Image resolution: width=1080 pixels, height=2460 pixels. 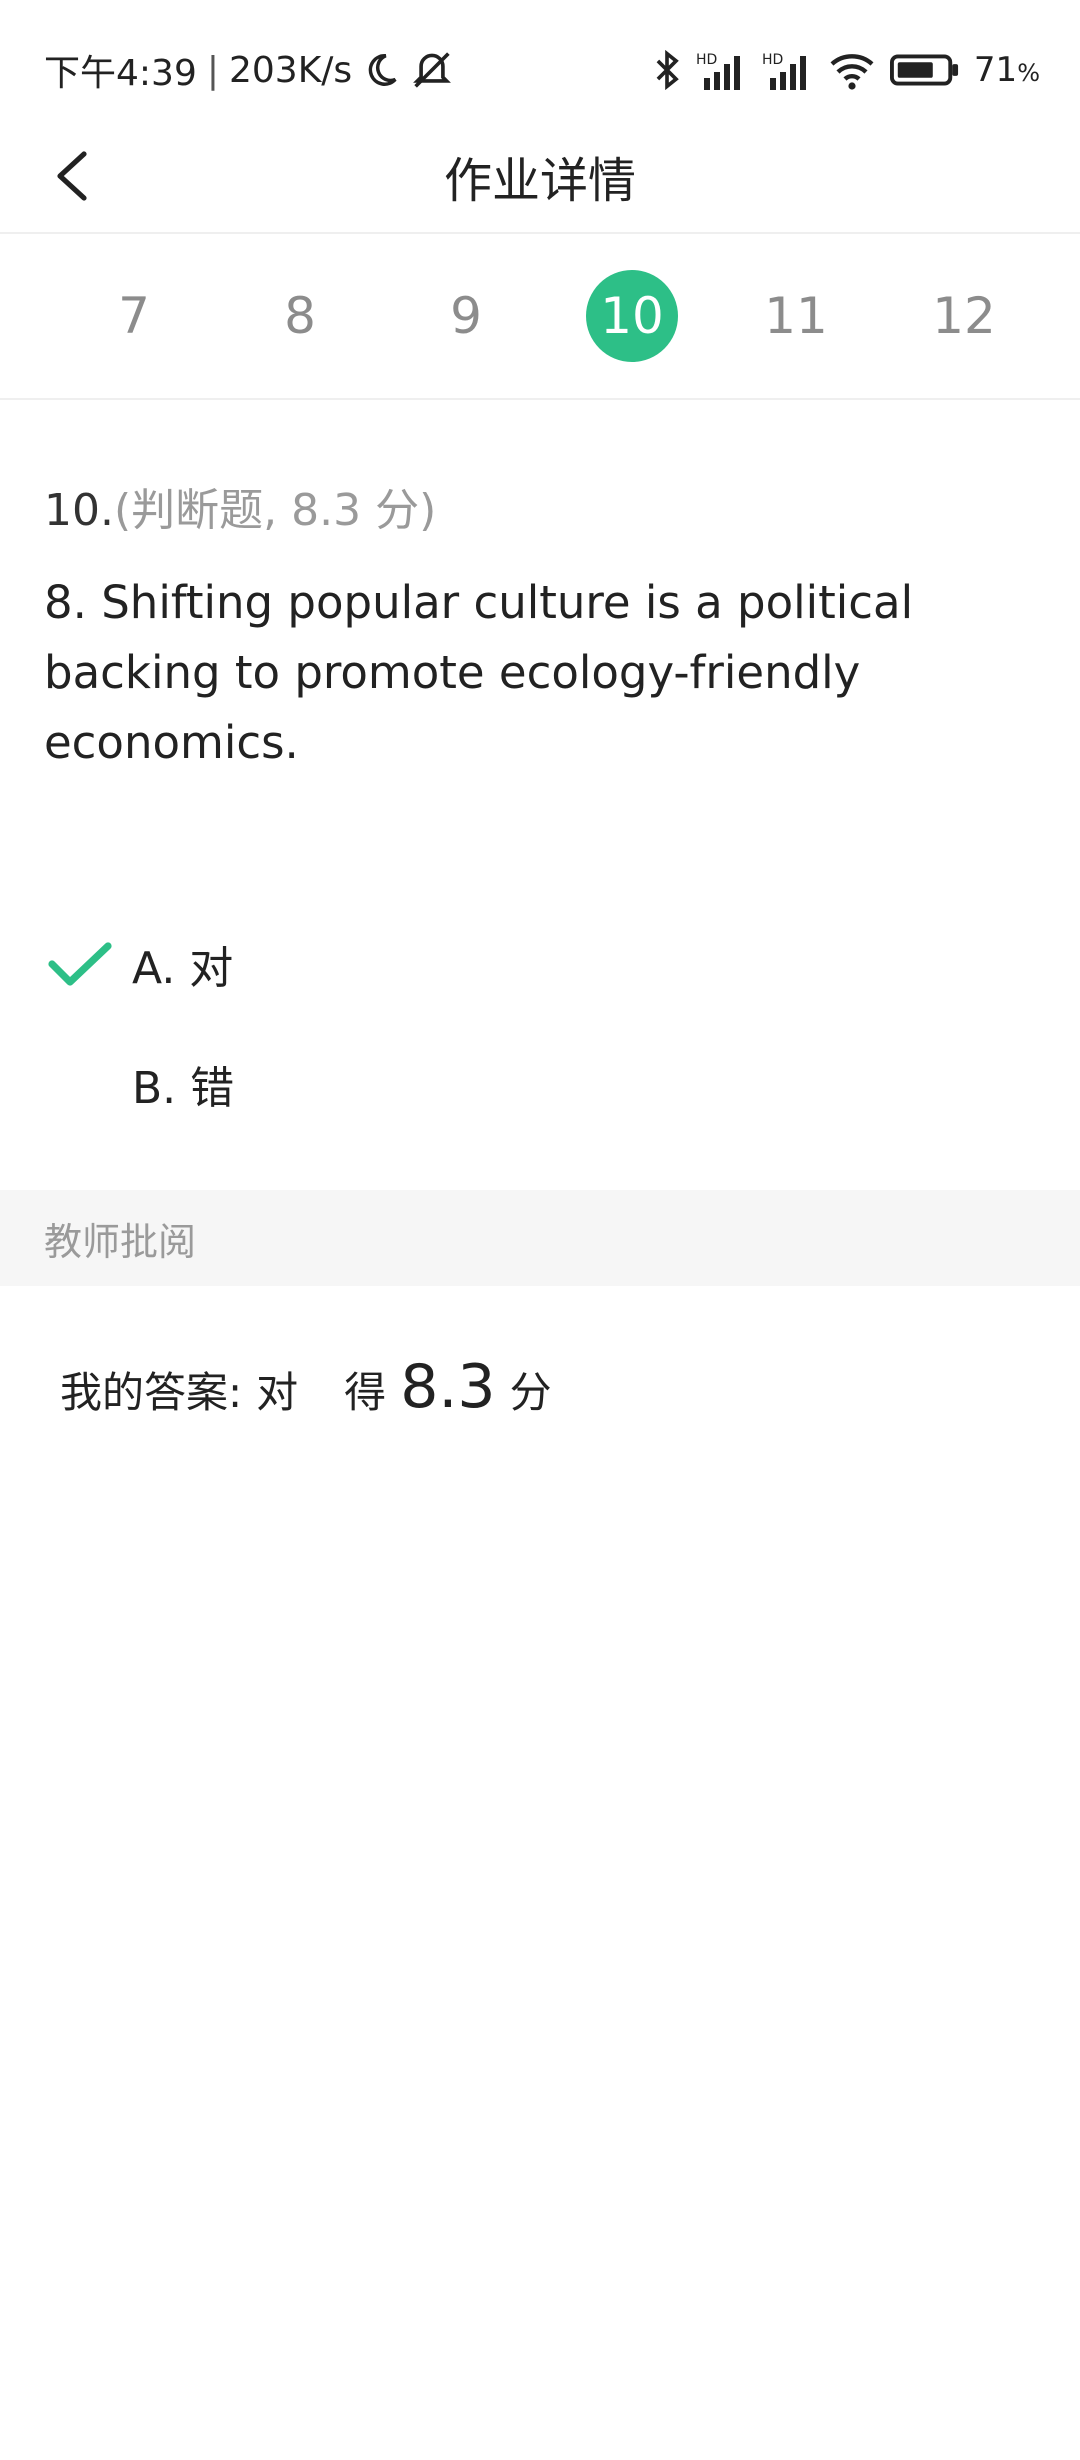 What do you see at coordinates (183, 1088) in the screenshot?
I see `option-b-label: B. 错` at bounding box center [183, 1088].